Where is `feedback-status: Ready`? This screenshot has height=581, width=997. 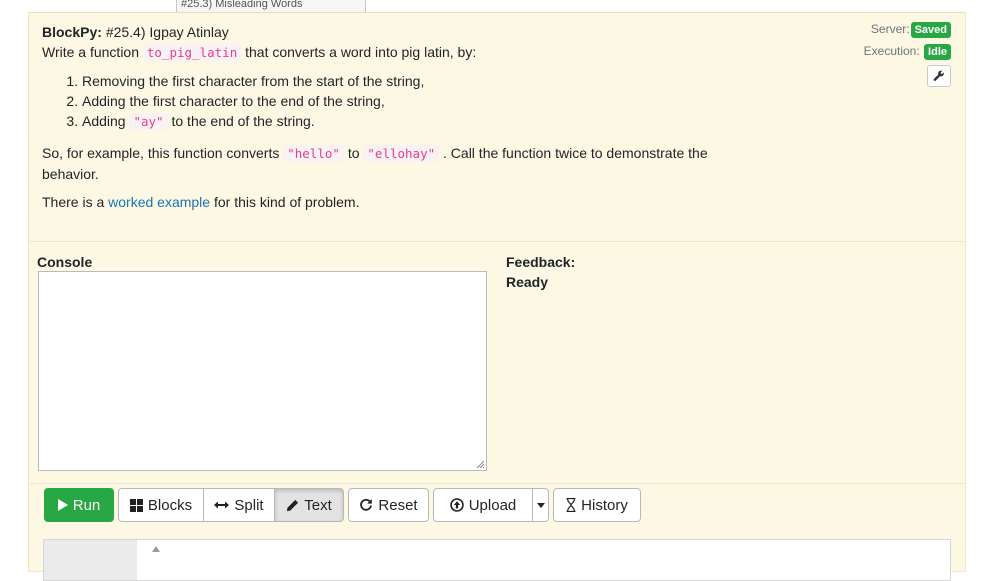
feedback-status: Ready is located at coordinates (527, 282).